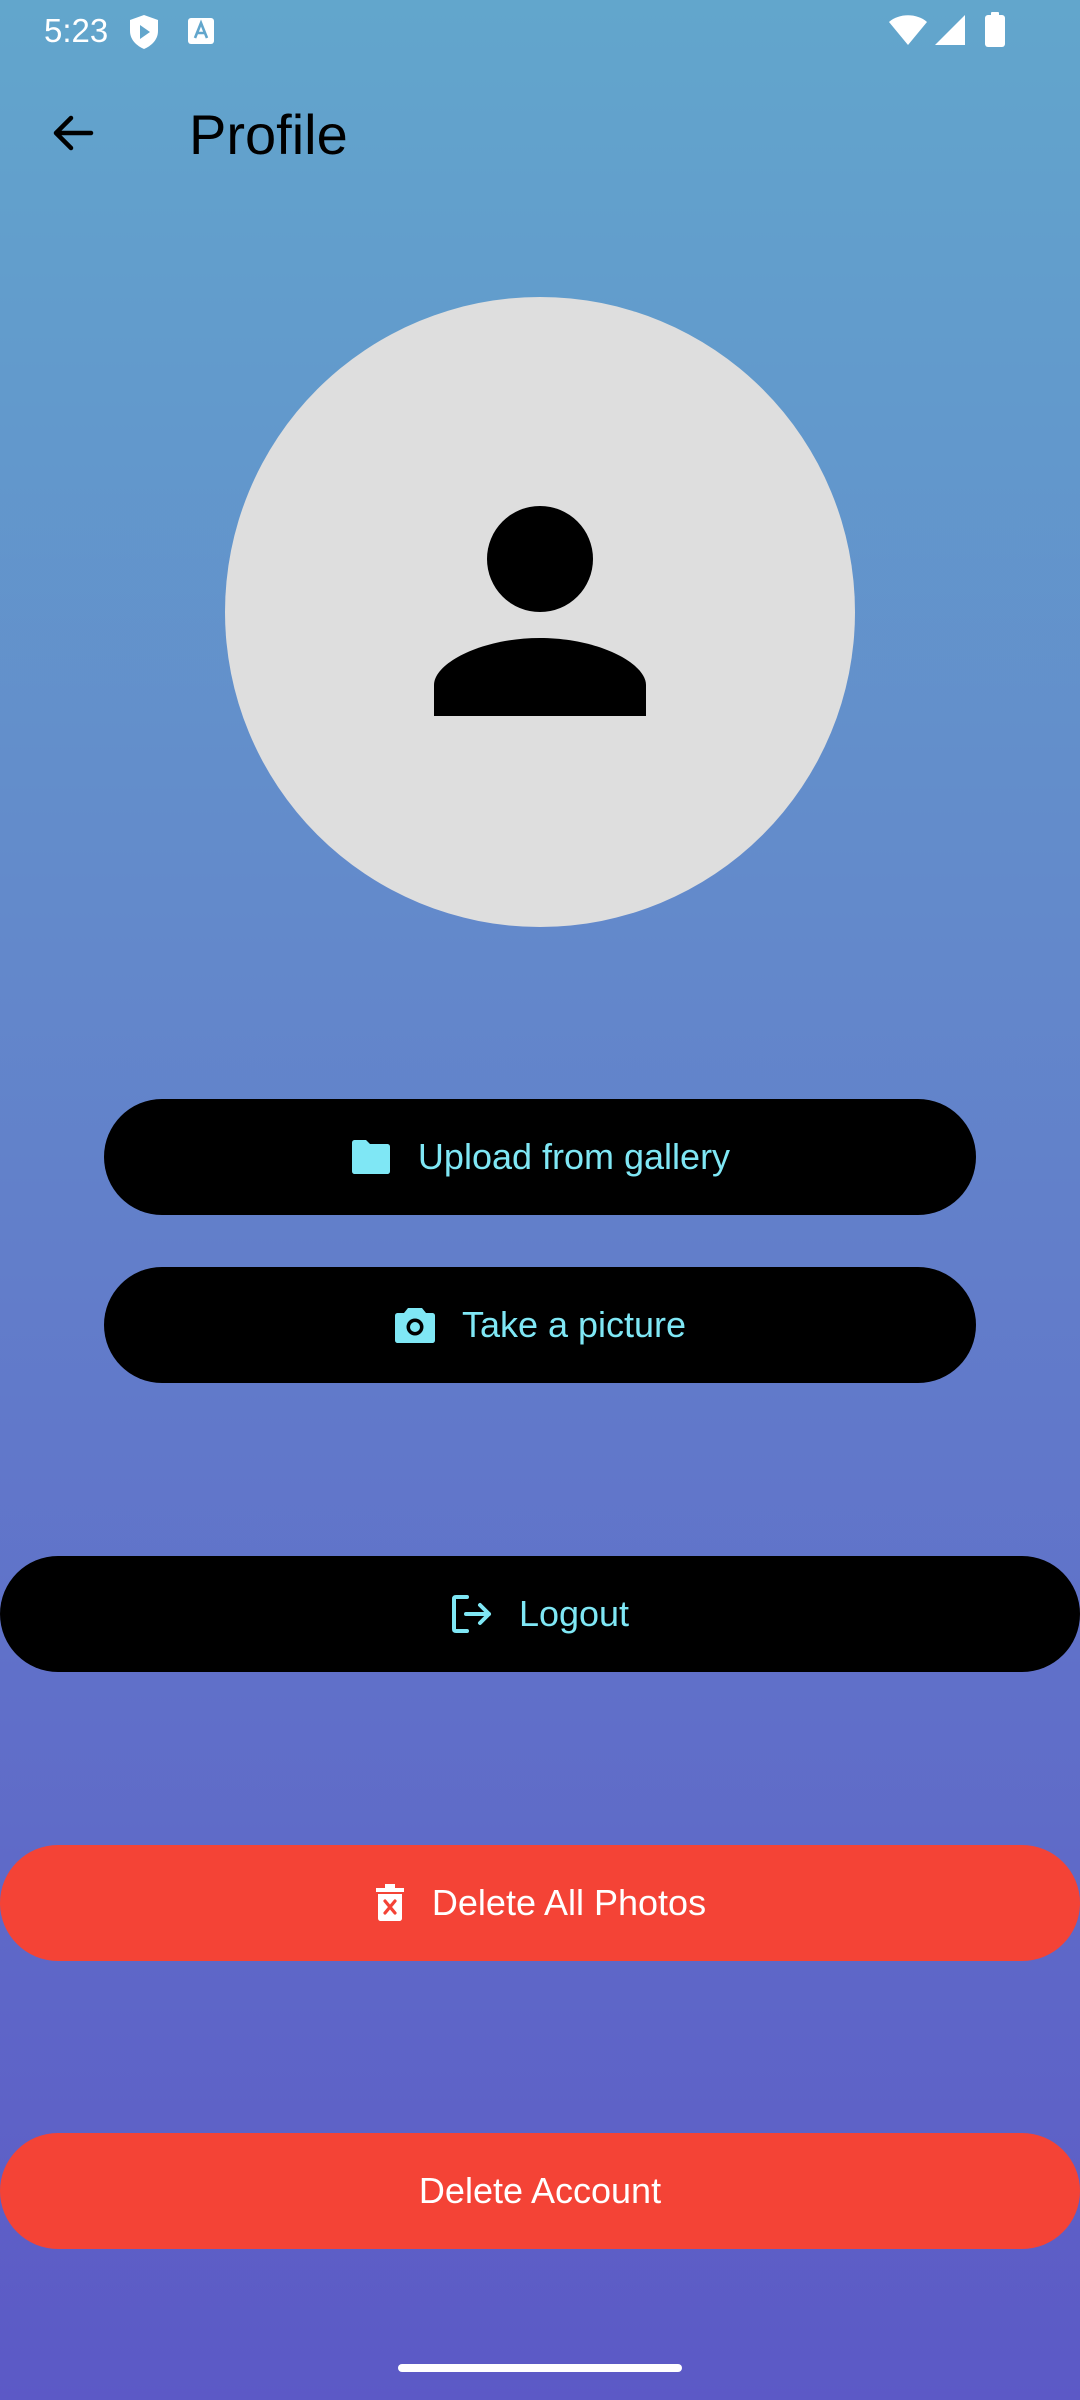 This screenshot has height=2400, width=1080. What do you see at coordinates (908, 32) in the screenshot?
I see `wifi-icon` at bounding box center [908, 32].